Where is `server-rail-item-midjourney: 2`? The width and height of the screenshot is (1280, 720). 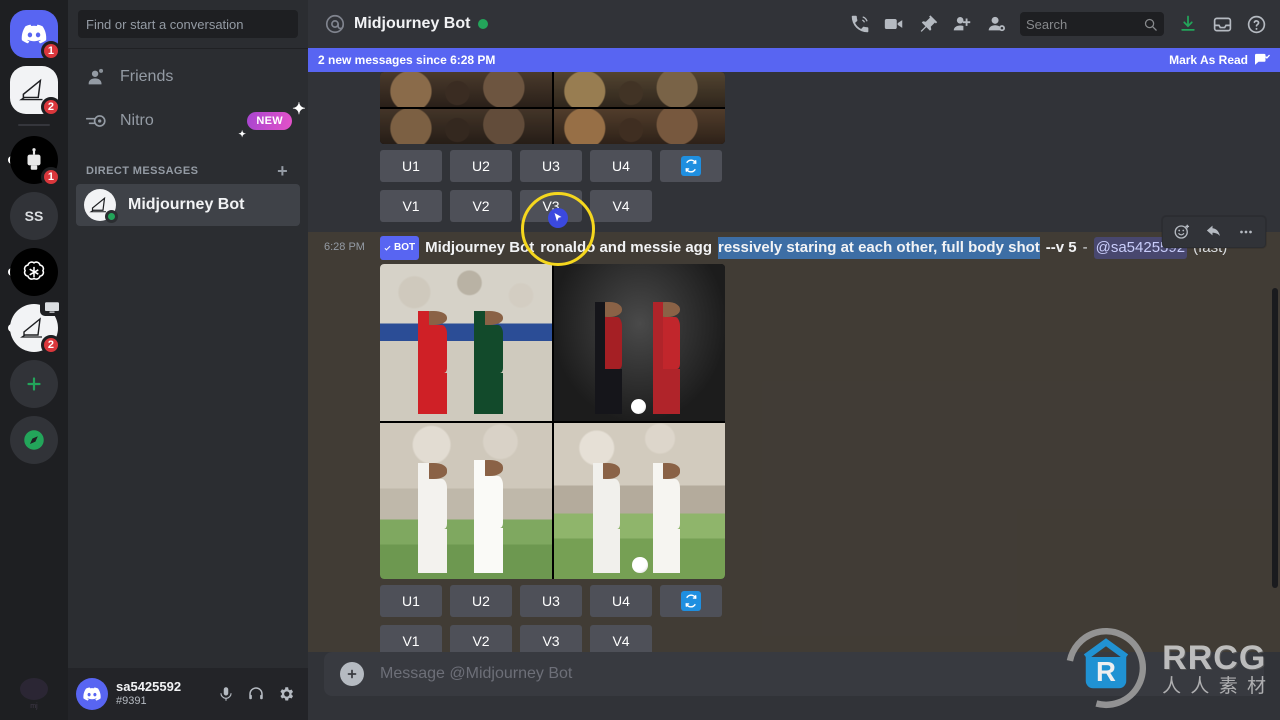 server-rail-item-midjourney: 2 is located at coordinates (34, 91).